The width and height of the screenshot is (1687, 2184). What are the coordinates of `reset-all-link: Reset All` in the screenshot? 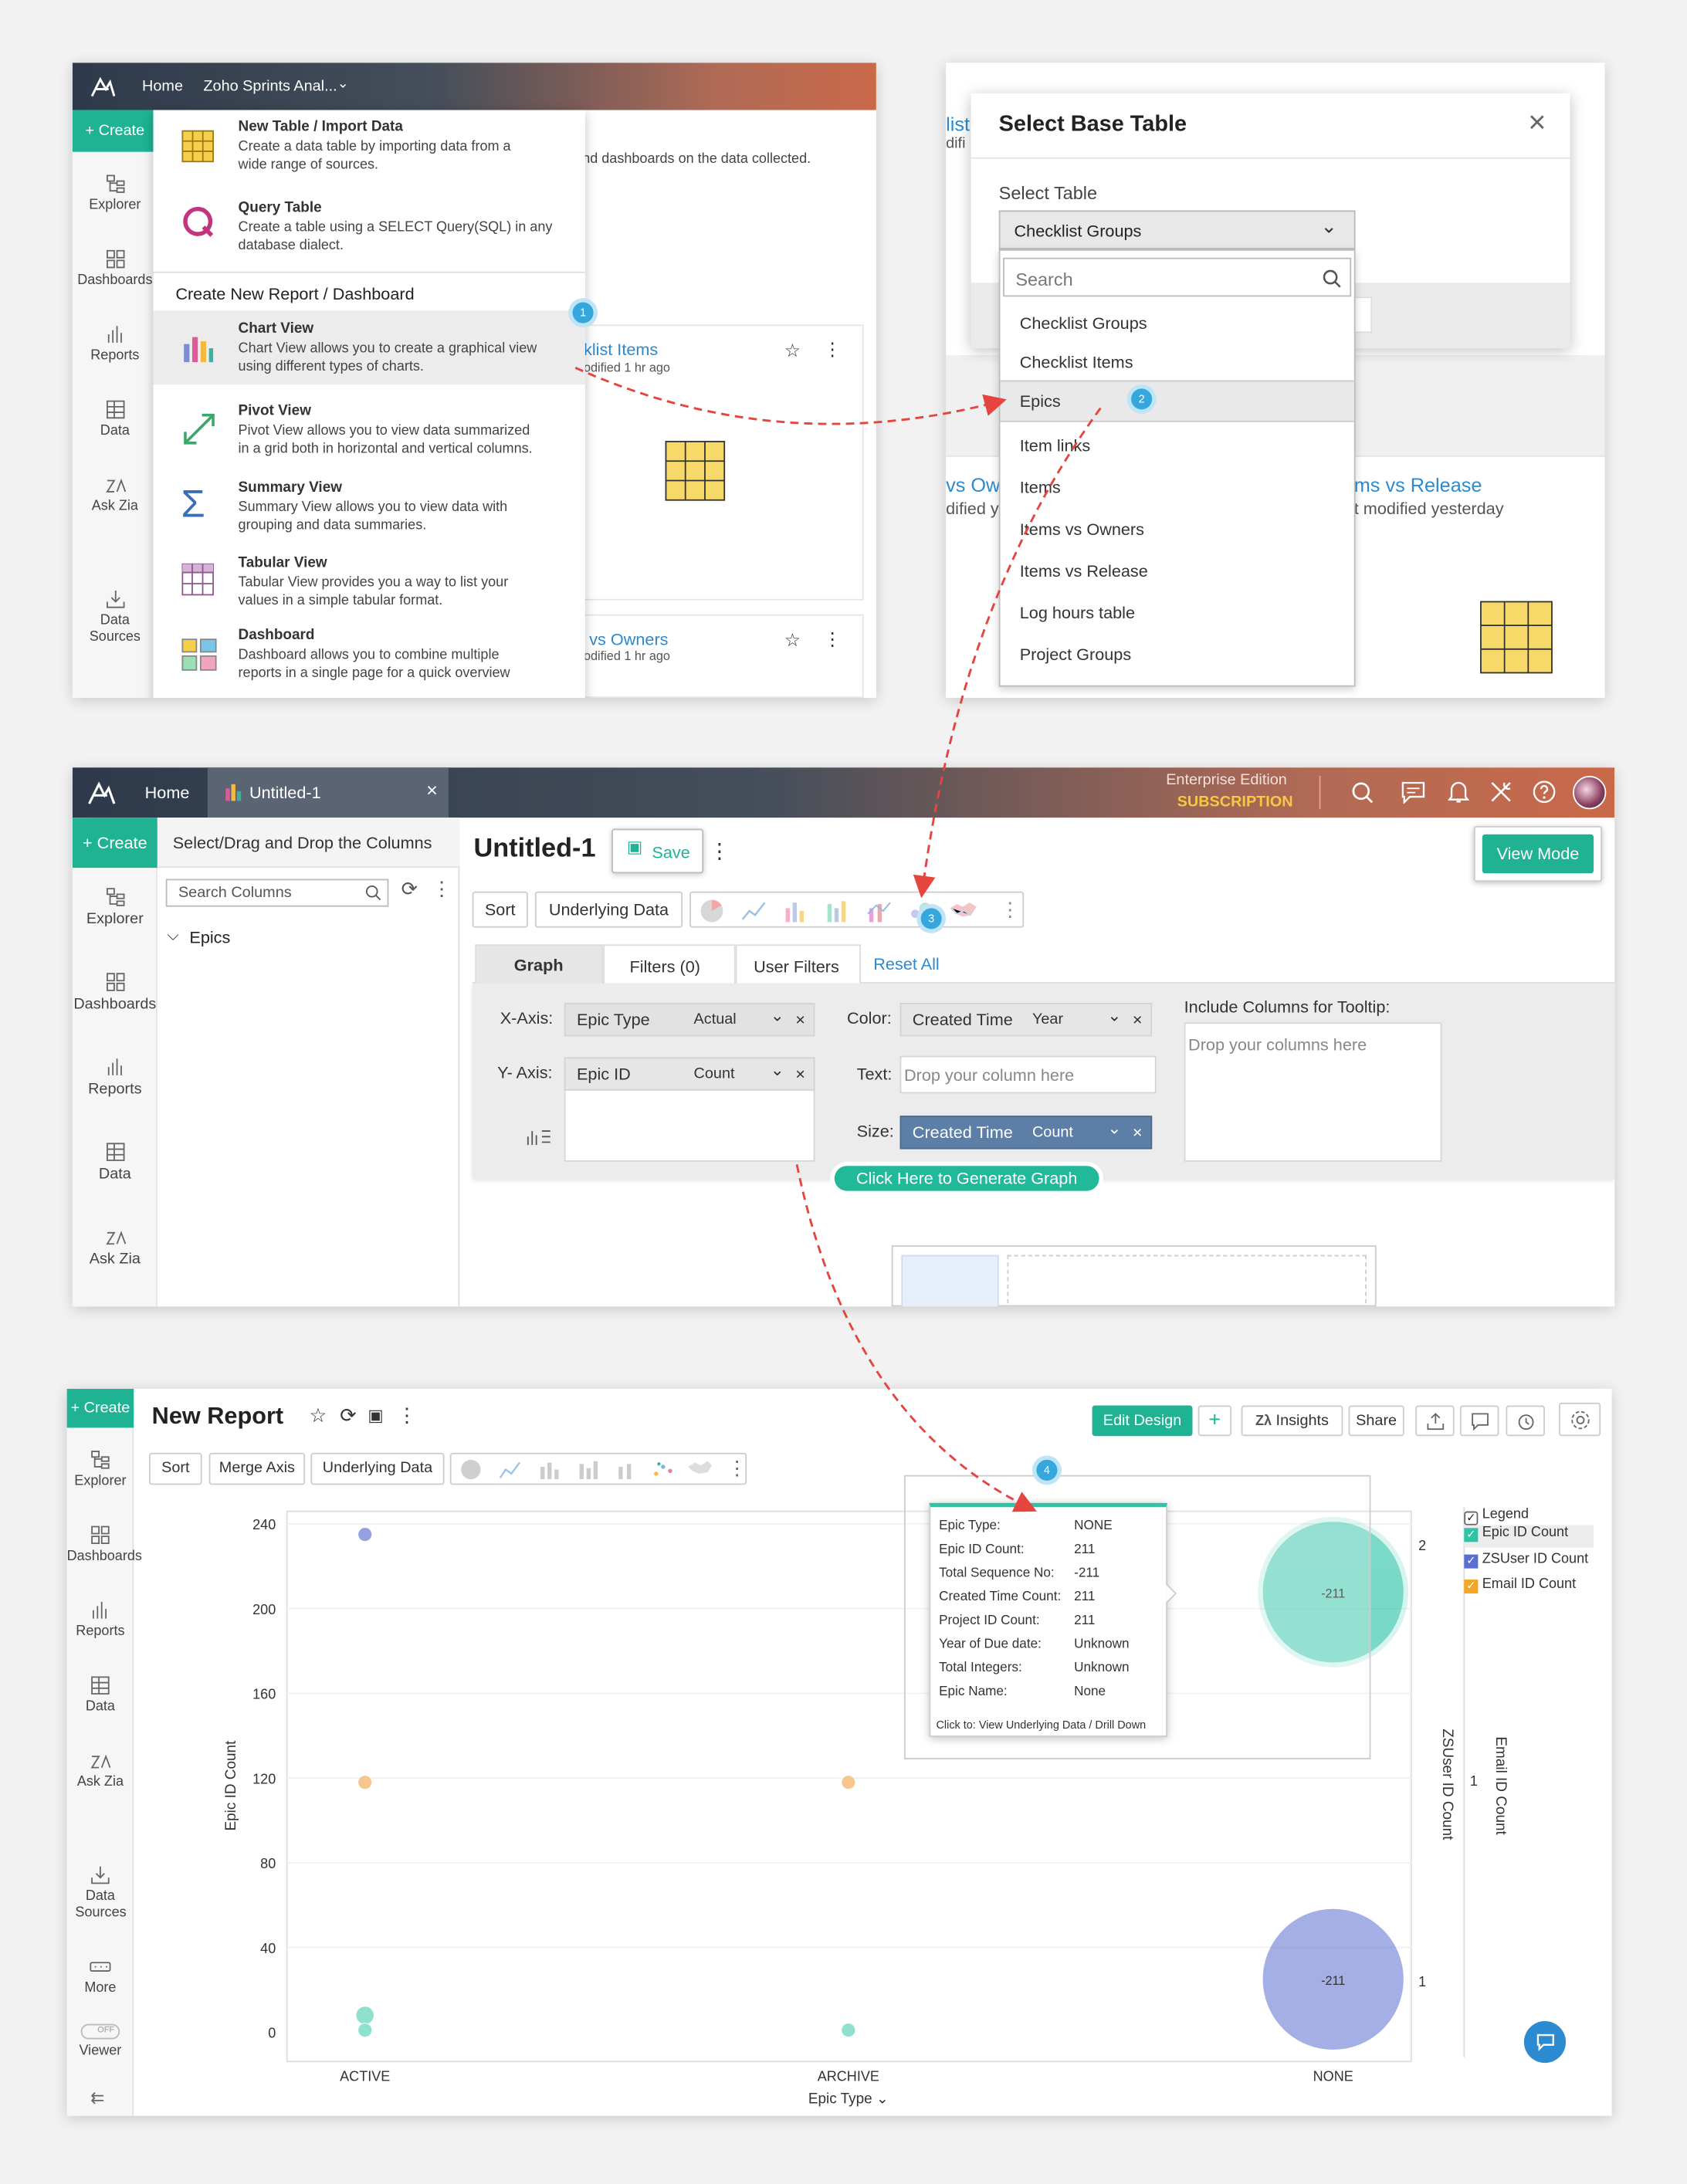 It's located at (906, 963).